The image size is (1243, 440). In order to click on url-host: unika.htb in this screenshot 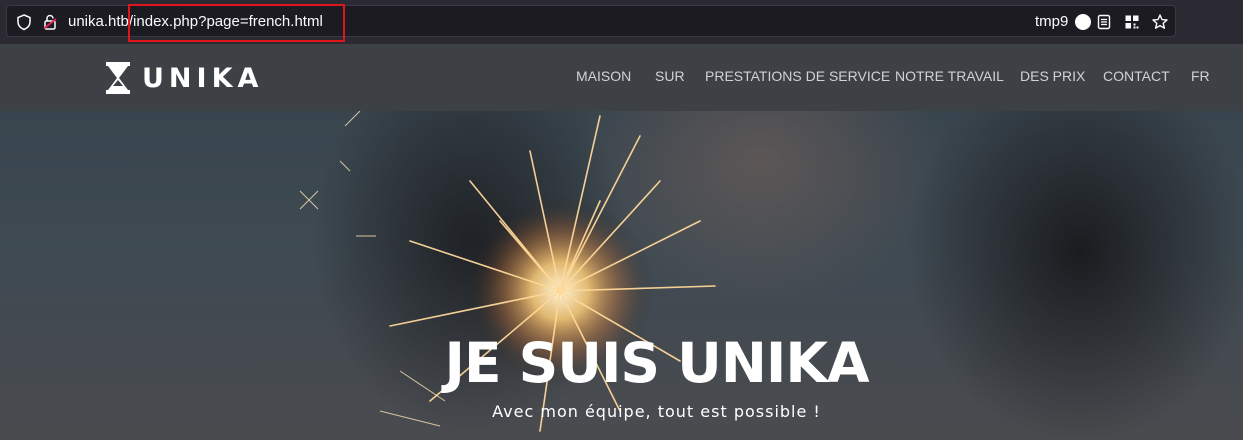, I will do `click(98, 21)`.